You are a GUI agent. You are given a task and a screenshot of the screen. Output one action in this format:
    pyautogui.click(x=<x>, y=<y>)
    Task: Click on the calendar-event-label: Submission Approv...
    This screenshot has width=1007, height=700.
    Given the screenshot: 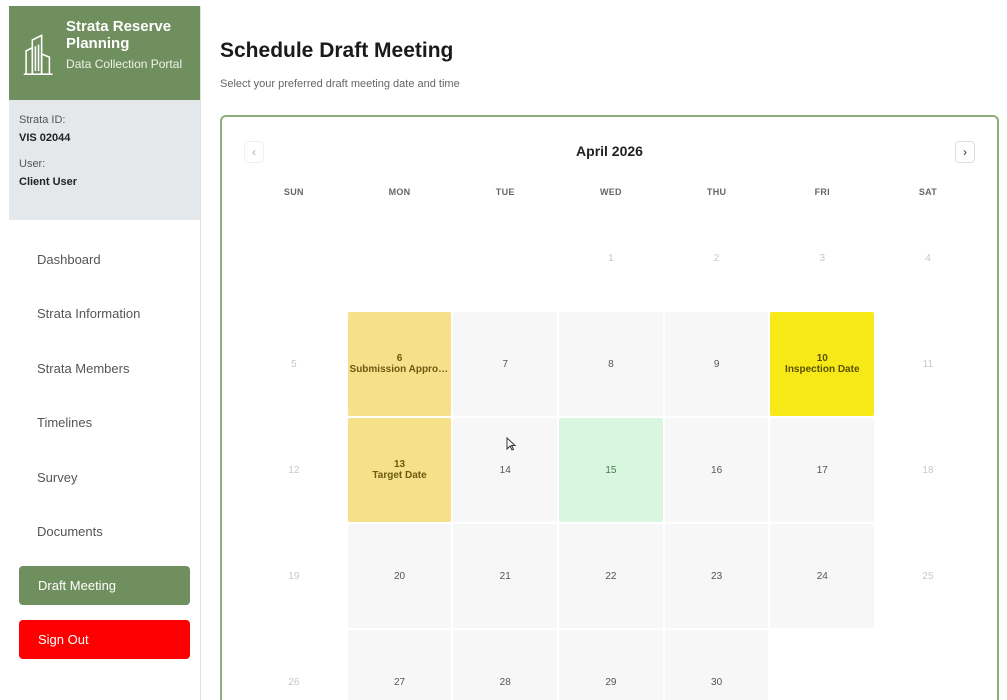 What is the action you would take?
    pyautogui.click(x=399, y=369)
    